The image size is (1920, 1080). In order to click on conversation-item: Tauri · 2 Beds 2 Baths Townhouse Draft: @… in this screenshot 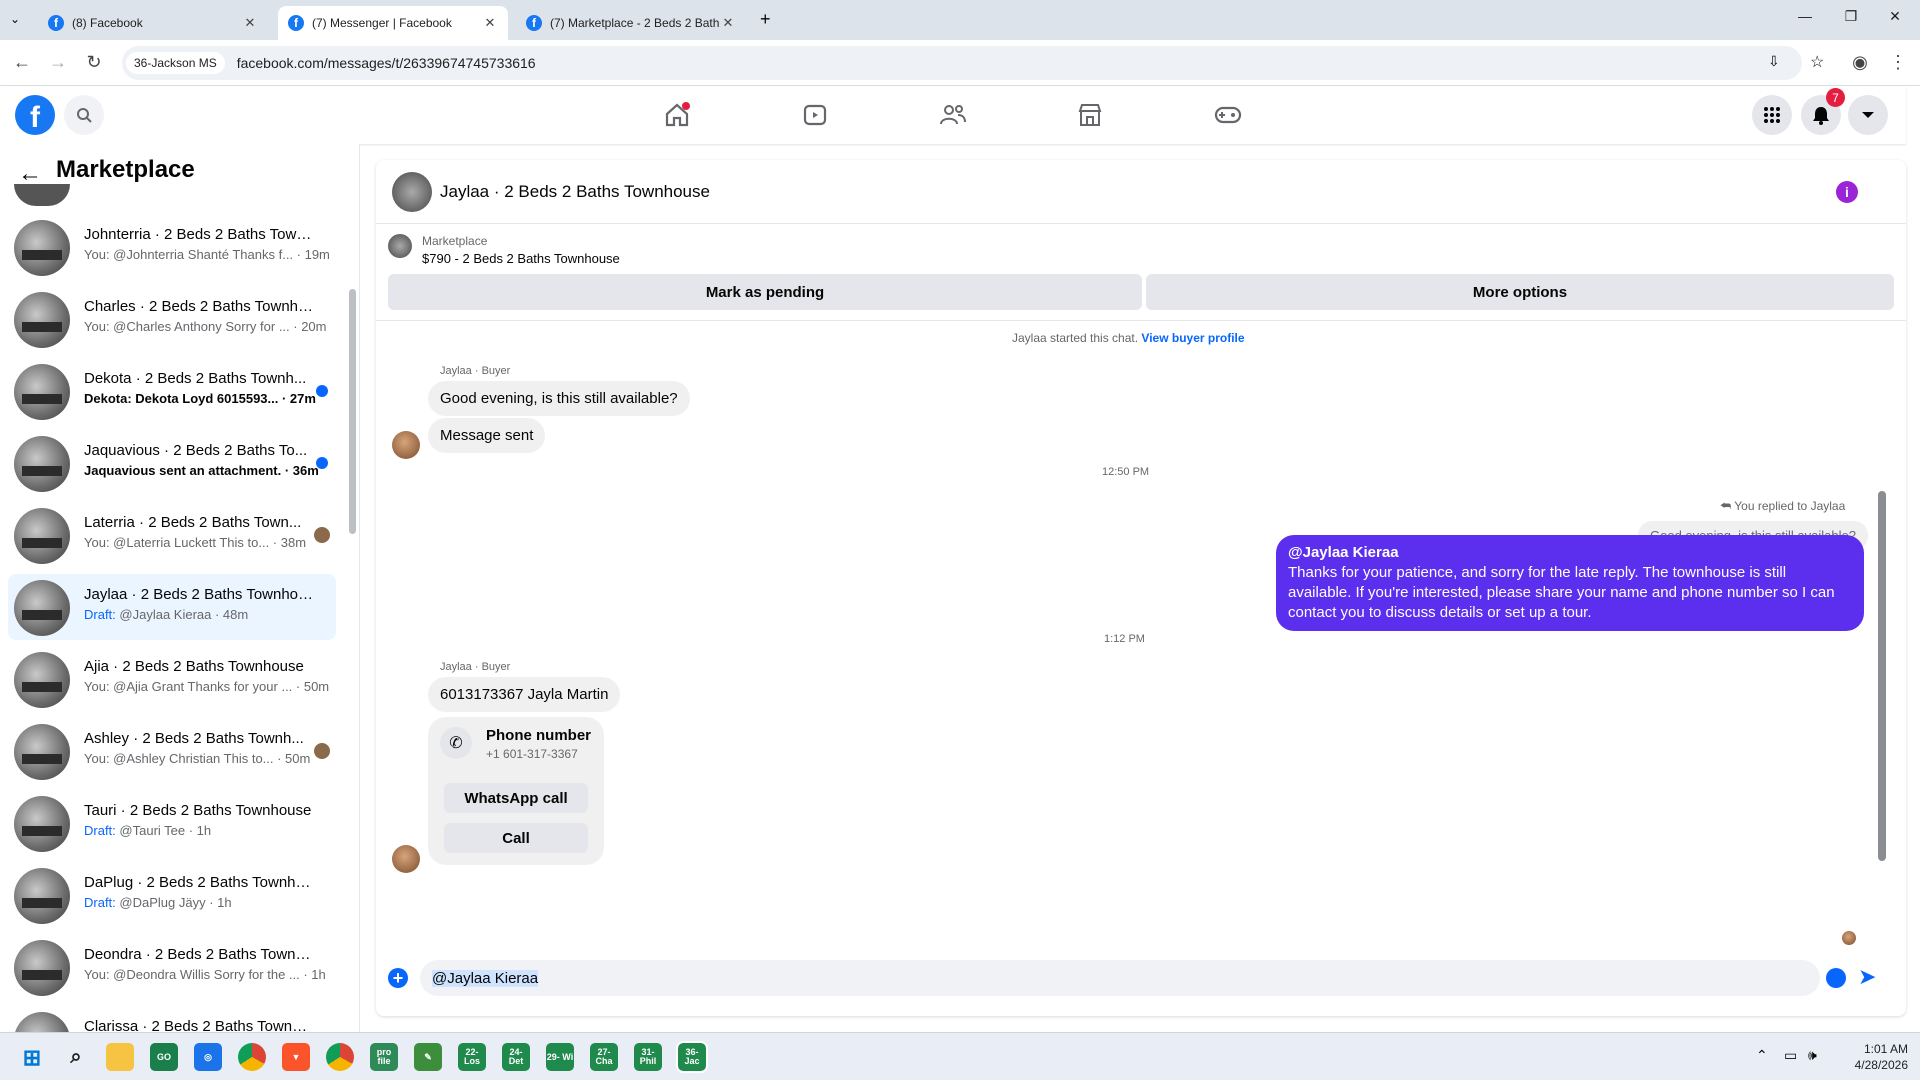, I will do `click(172, 823)`.